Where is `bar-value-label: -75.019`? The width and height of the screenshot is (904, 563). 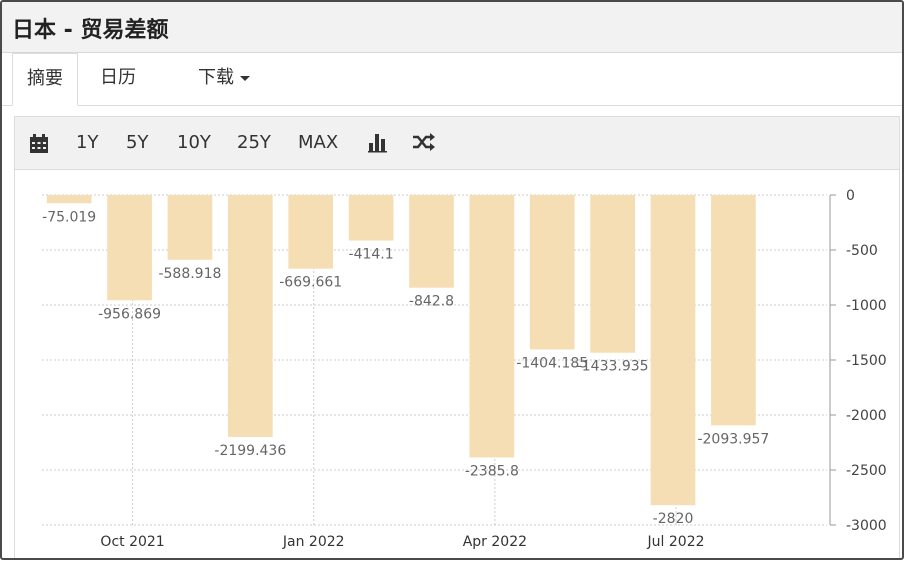 bar-value-label: -75.019 is located at coordinates (69, 217).